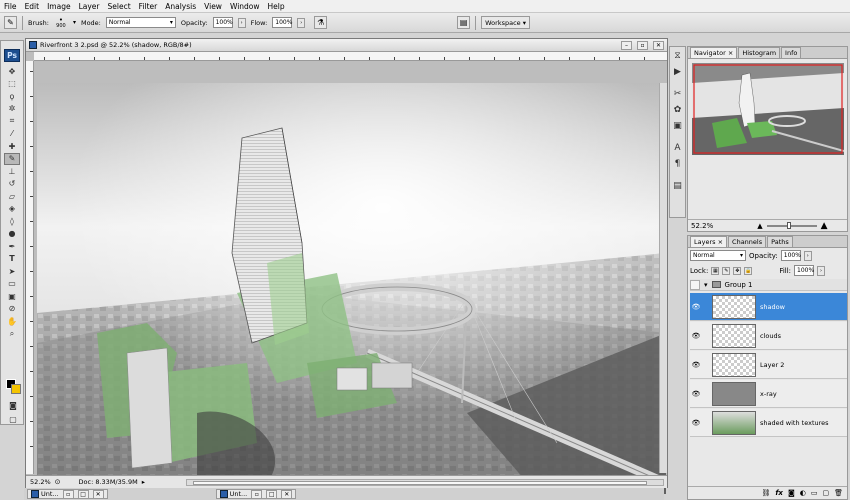 This screenshot has width=850, height=500. What do you see at coordinates (718, 255) in the screenshot?
I see `blend-mode-select: Normal ▾` at bounding box center [718, 255].